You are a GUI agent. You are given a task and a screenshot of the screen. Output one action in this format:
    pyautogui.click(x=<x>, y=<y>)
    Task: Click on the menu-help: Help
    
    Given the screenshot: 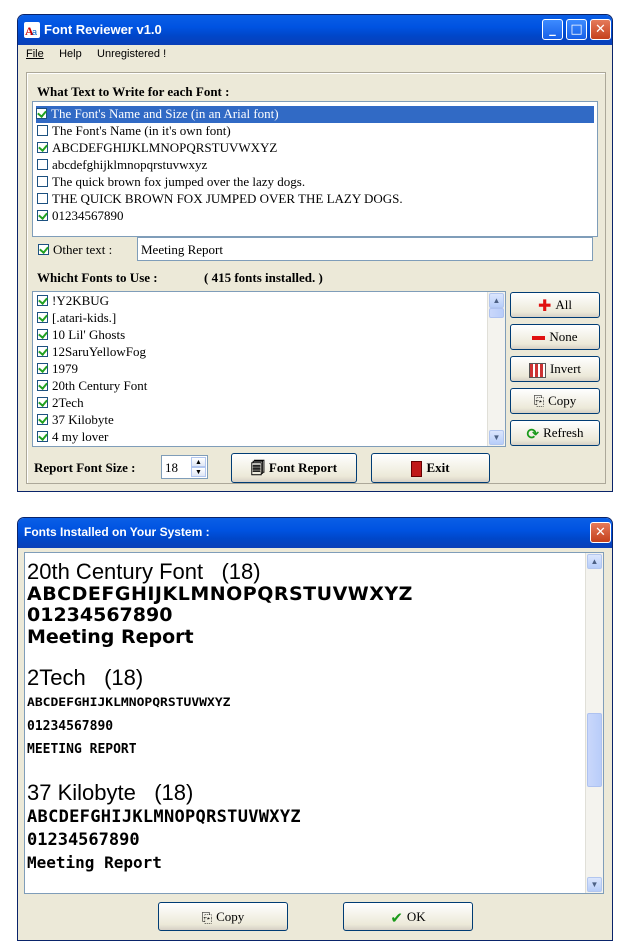 What is the action you would take?
    pyautogui.click(x=70, y=54)
    